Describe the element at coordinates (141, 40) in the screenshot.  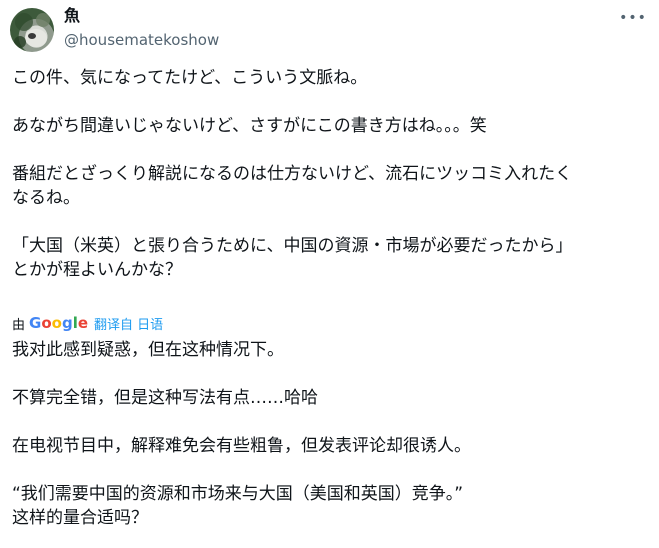
I see `user-handle: @housematekoshow` at that location.